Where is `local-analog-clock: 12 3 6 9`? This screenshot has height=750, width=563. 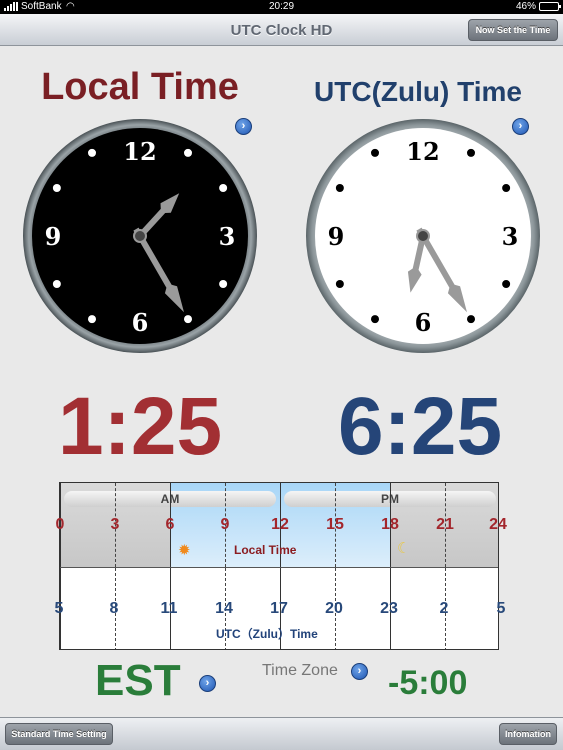 local-analog-clock: 12 3 6 9 is located at coordinates (140, 236).